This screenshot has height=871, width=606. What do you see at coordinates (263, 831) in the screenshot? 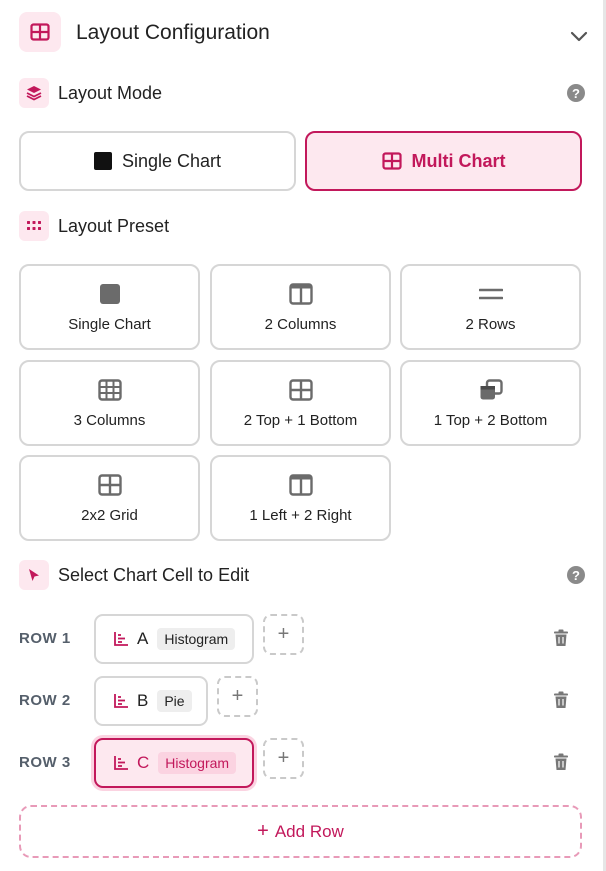
I see `plus-icon: +` at bounding box center [263, 831].